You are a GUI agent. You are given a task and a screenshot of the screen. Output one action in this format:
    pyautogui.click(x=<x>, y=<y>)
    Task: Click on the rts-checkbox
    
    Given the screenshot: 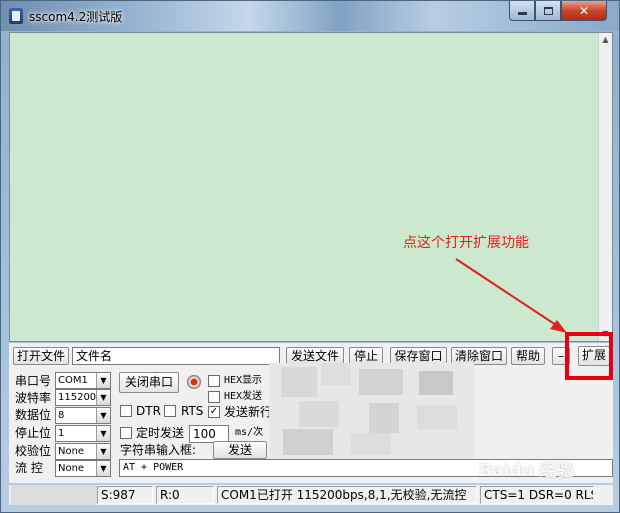 What is the action you would take?
    pyautogui.click(x=170, y=411)
    